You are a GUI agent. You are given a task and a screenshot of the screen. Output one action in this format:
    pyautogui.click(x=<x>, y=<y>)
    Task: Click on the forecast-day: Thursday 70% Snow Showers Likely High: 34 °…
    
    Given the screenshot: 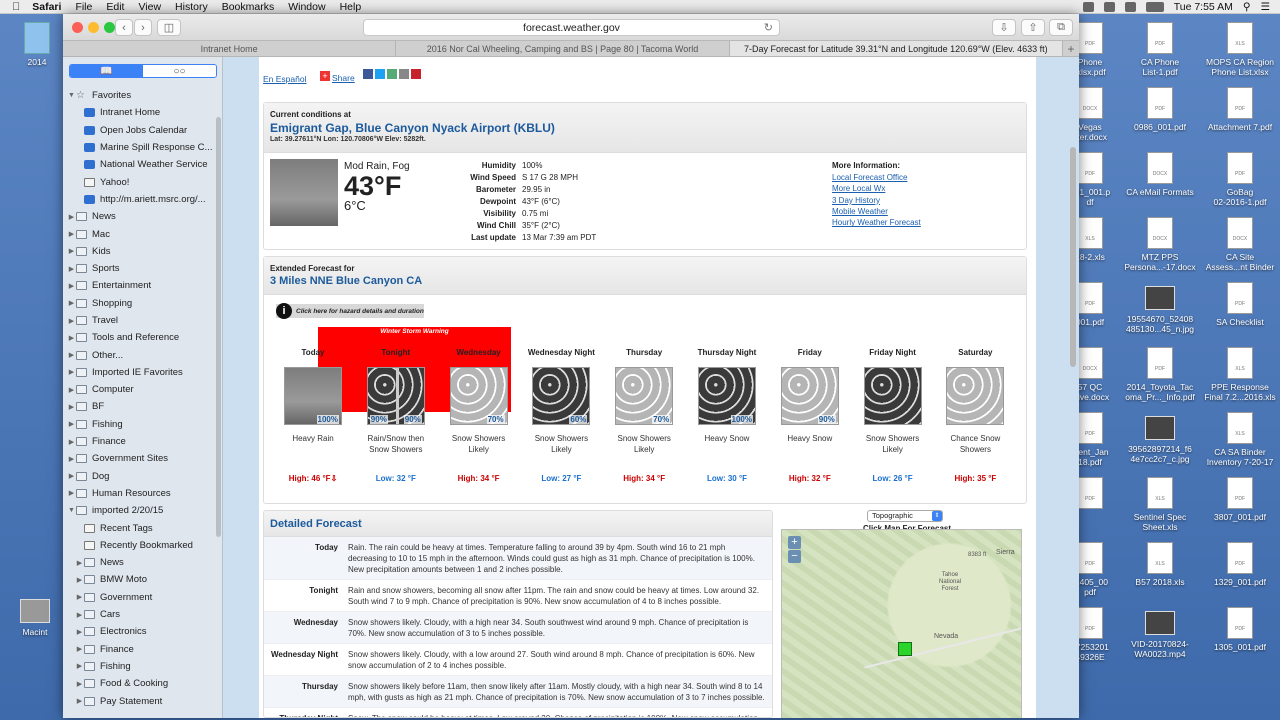 What is the action you would take?
    pyautogui.click(x=644, y=411)
    